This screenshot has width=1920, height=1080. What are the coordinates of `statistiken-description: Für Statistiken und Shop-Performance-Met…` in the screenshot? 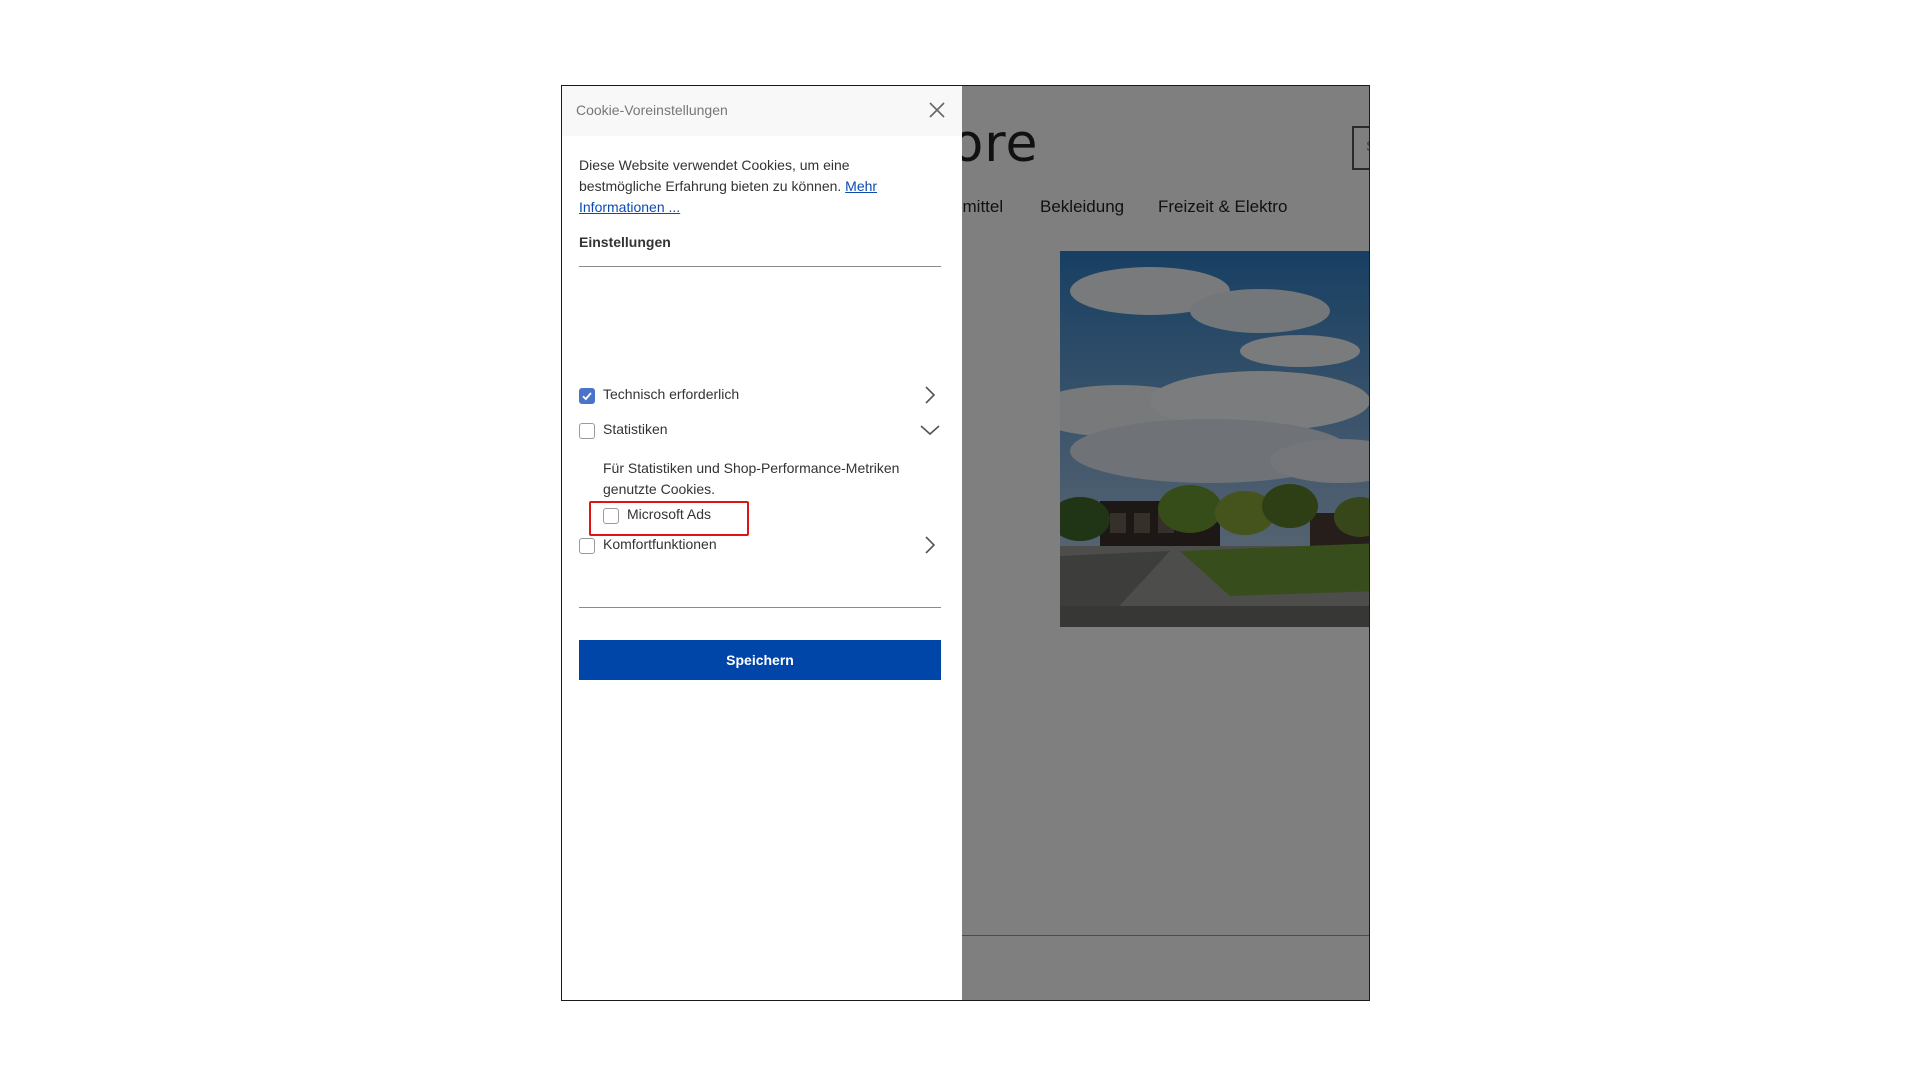 It's located at (751, 478).